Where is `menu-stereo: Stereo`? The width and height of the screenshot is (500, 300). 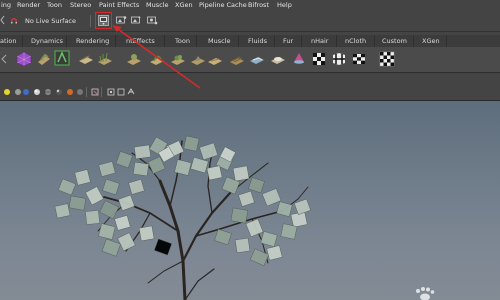
menu-stereo: Stereo is located at coordinates (80, 5).